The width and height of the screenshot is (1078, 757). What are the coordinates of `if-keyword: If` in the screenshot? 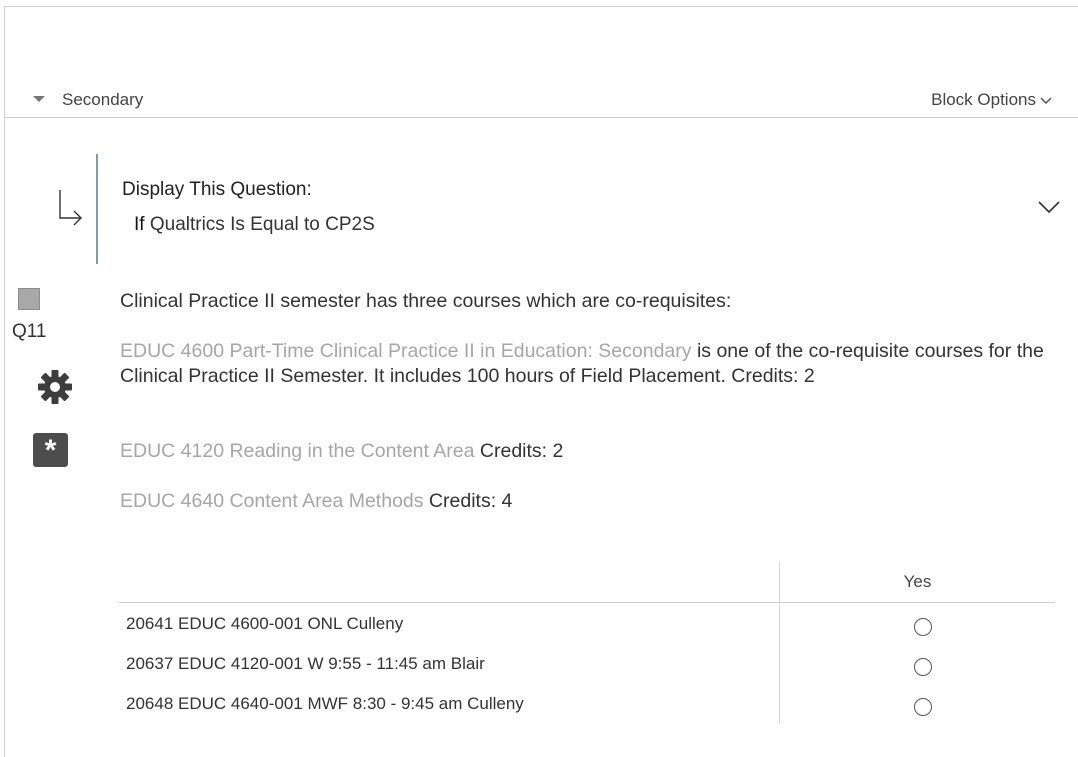 It's located at (139, 224).